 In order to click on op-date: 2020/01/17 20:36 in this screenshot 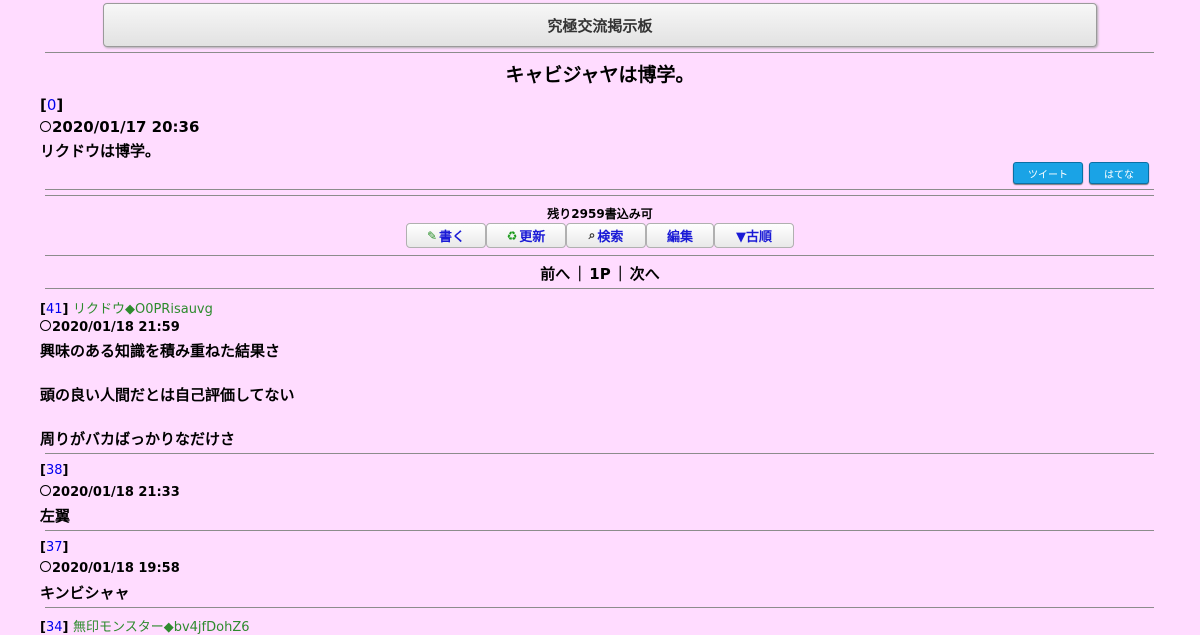, I will do `click(119, 127)`.